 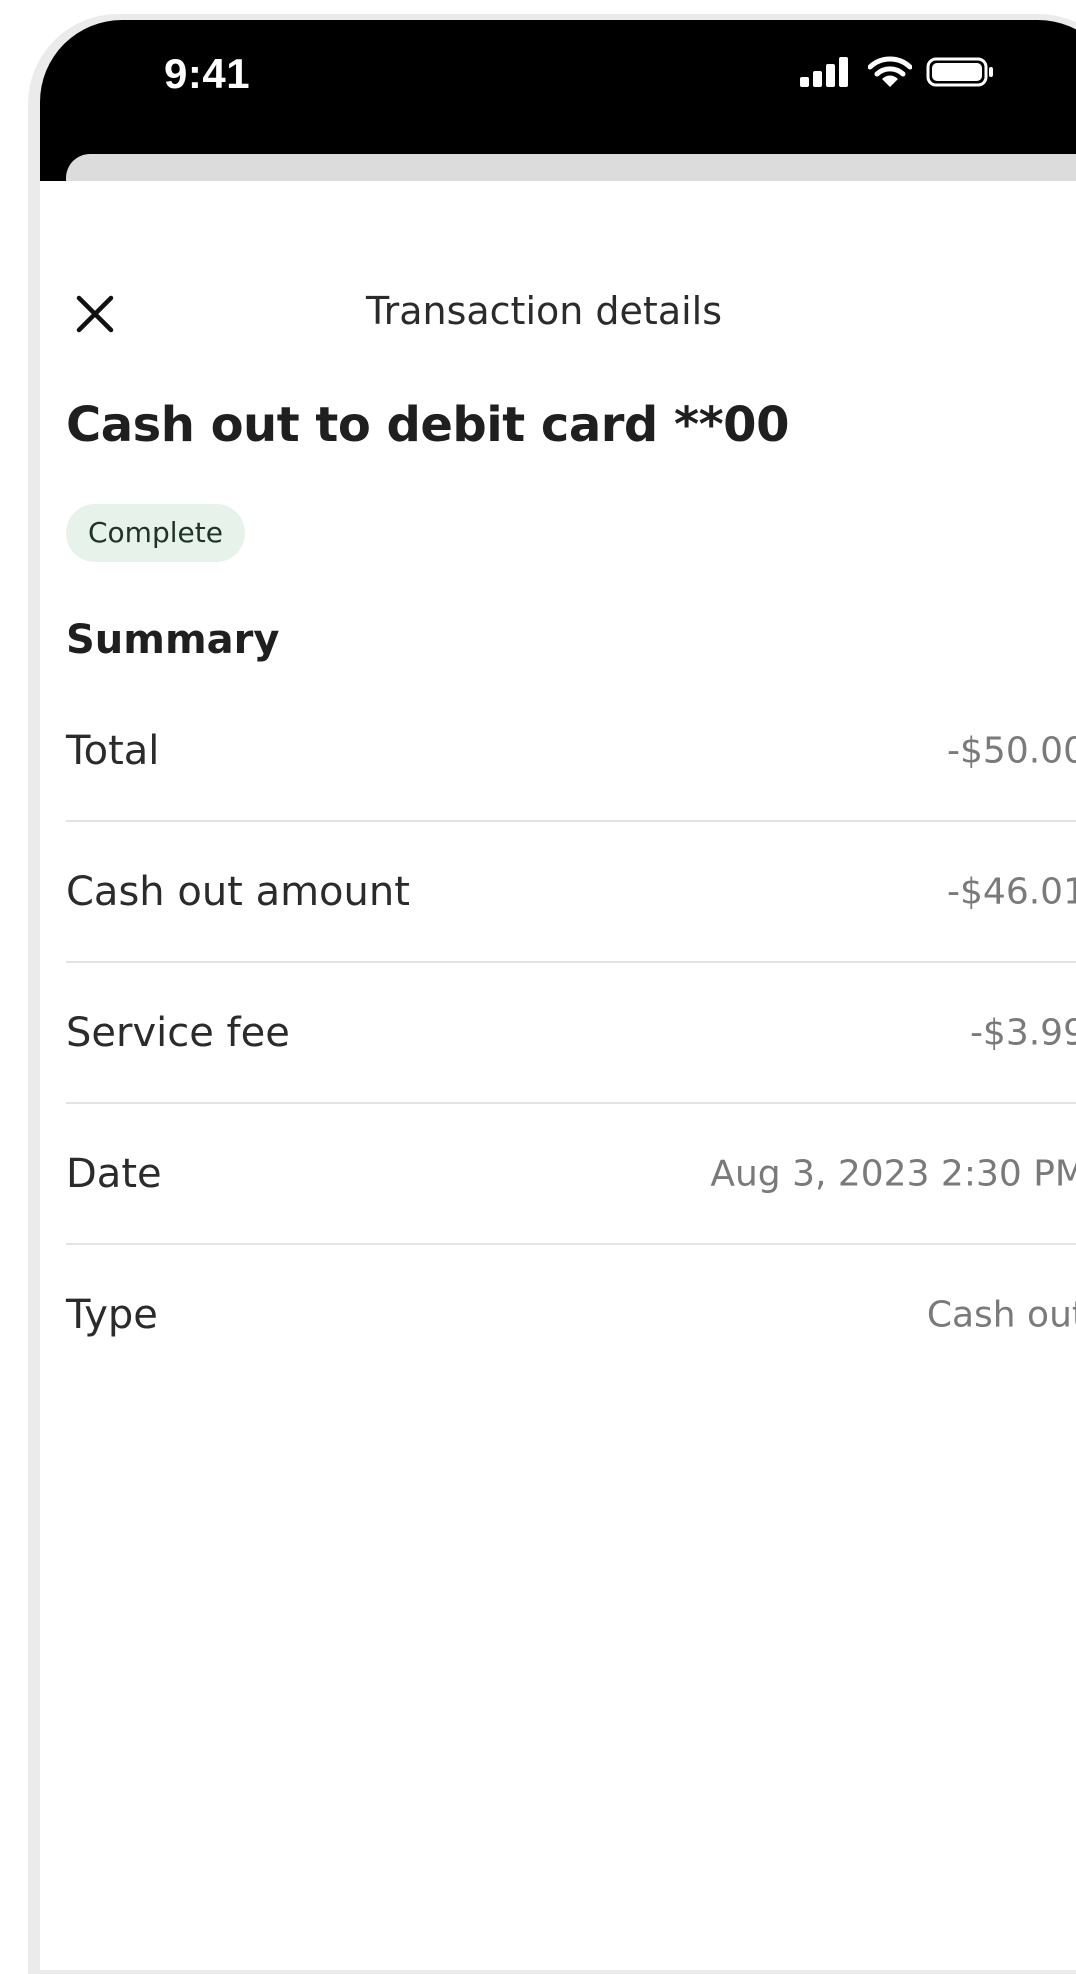 What do you see at coordinates (1022, 1032) in the screenshot?
I see `row-value: -$3.99` at bounding box center [1022, 1032].